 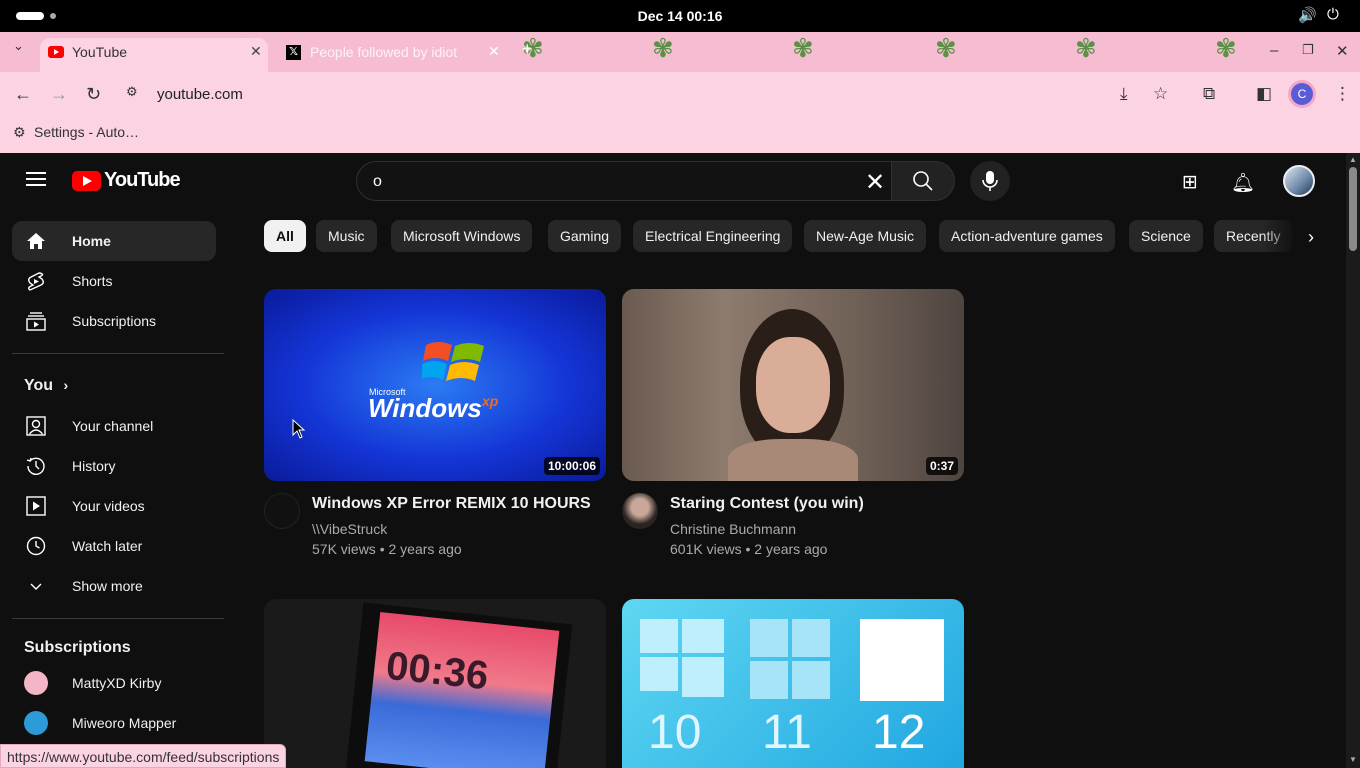 What do you see at coordinates (114, 466) in the screenshot?
I see `sidebar-item-history: History` at bounding box center [114, 466].